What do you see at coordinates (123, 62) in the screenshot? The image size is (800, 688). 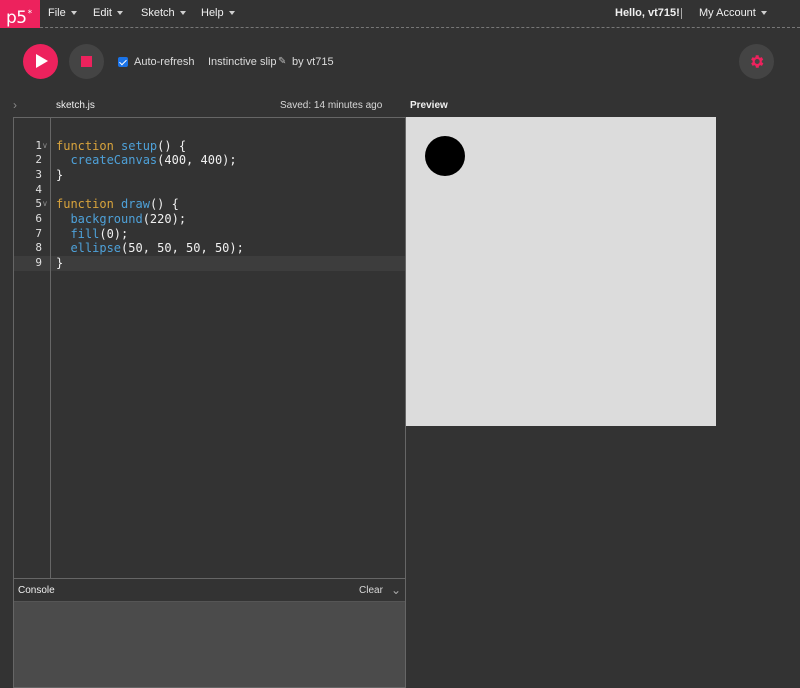 I see `auto-refresh-checkbox` at bounding box center [123, 62].